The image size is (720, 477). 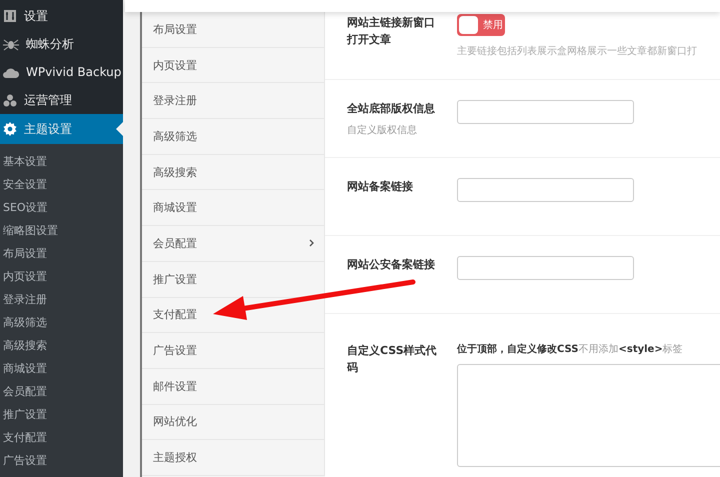 I want to click on submenu-item: 高级筛选, so click(x=61, y=322).